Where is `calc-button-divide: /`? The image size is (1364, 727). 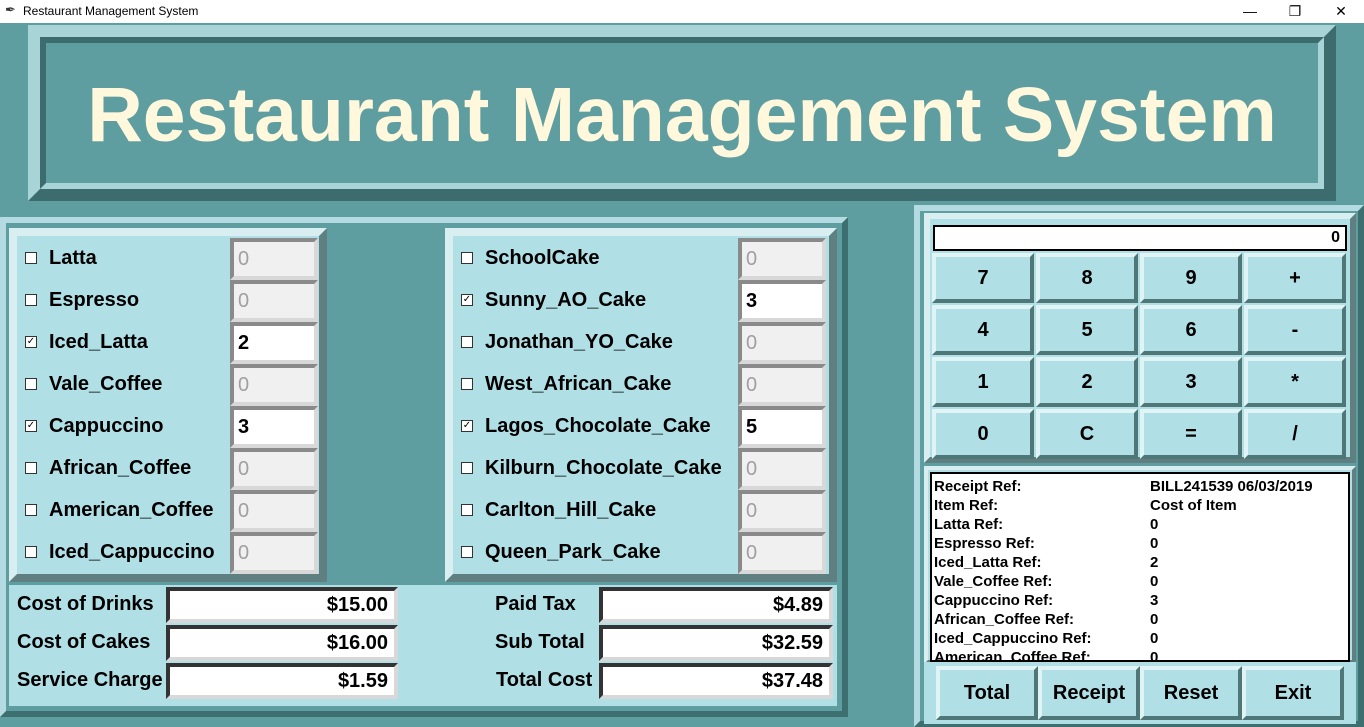 calc-button-divide: / is located at coordinates (1295, 434).